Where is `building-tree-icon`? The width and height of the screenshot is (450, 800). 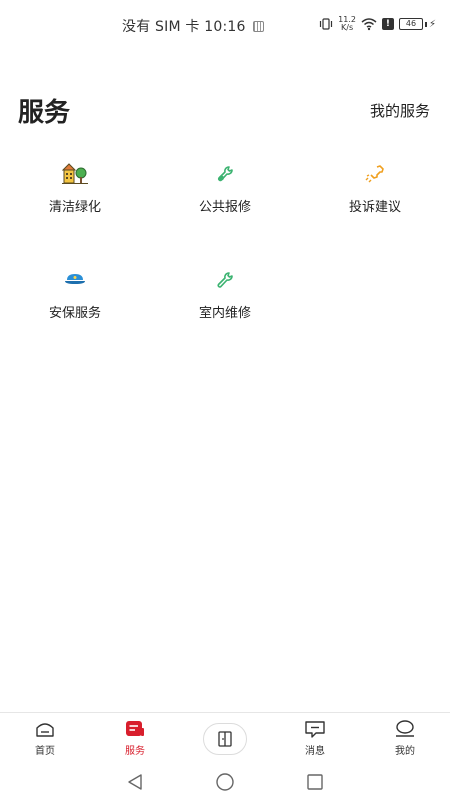
building-tree-icon is located at coordinates (75, 174).